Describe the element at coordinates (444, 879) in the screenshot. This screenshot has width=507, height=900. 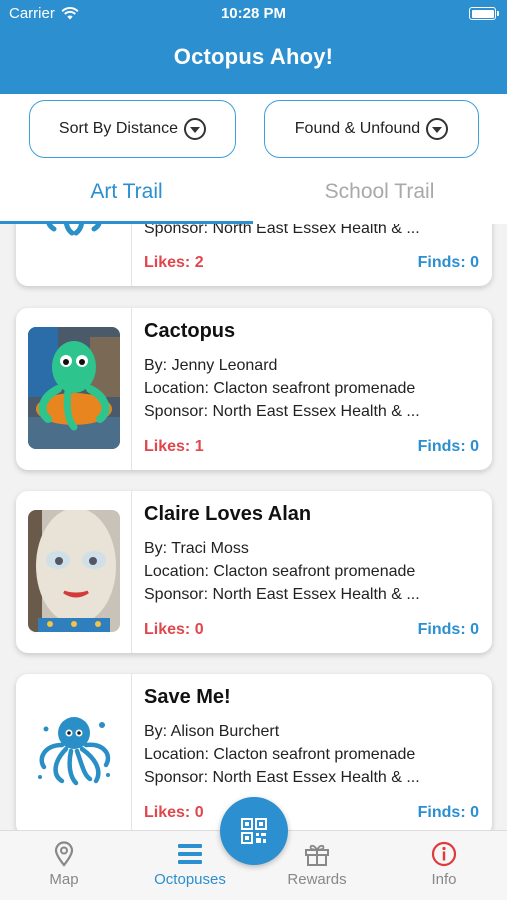
I see `tab-info-label: Info` at that location.